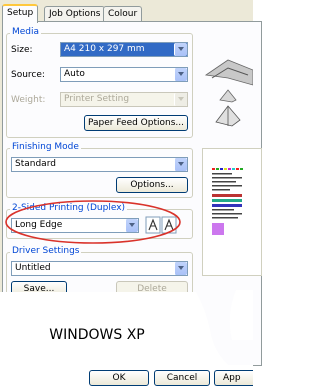 The image size is (320, 390). What do you see at coordinates (28, 75) in the screenshot?
I see `source-label: Source:` at bounding box center [28, 75].